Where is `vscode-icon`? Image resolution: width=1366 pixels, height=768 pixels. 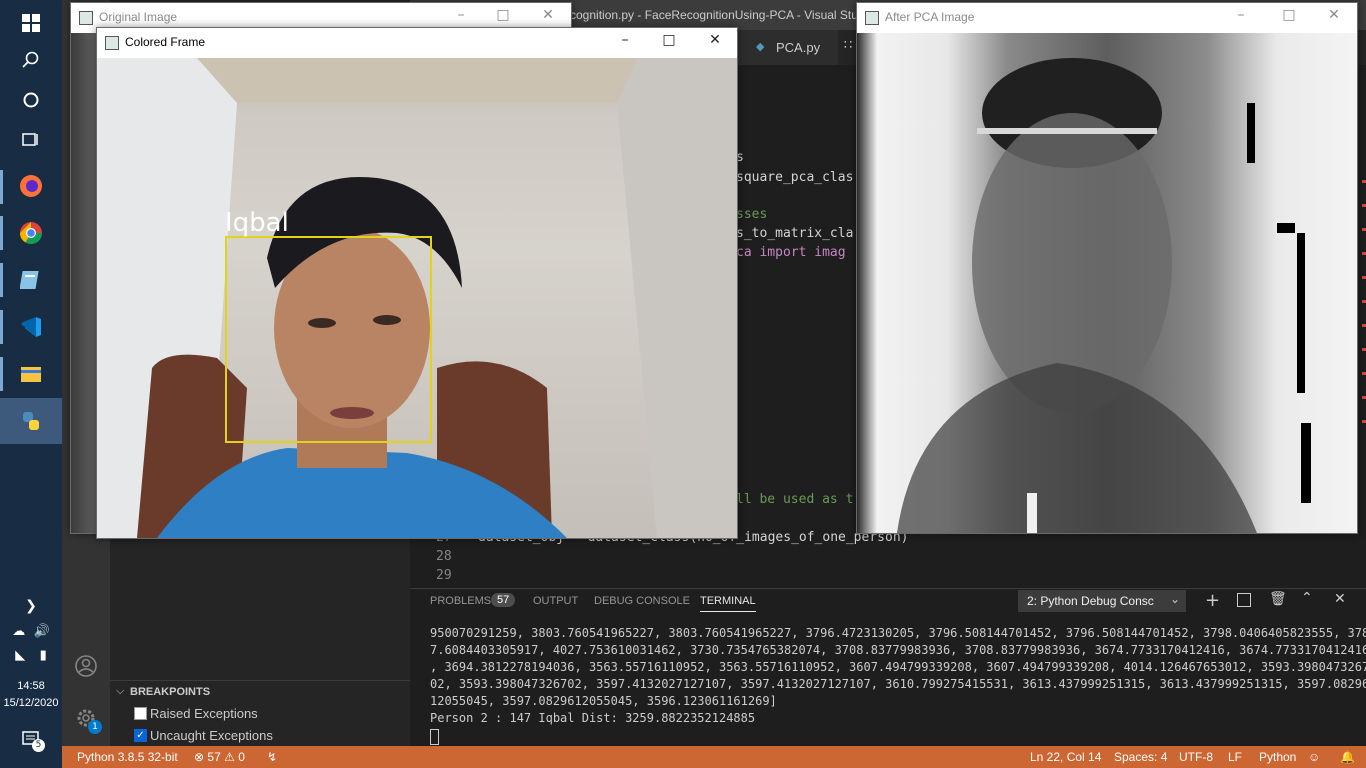 vscode-icon is located at coordinates (31, 327).